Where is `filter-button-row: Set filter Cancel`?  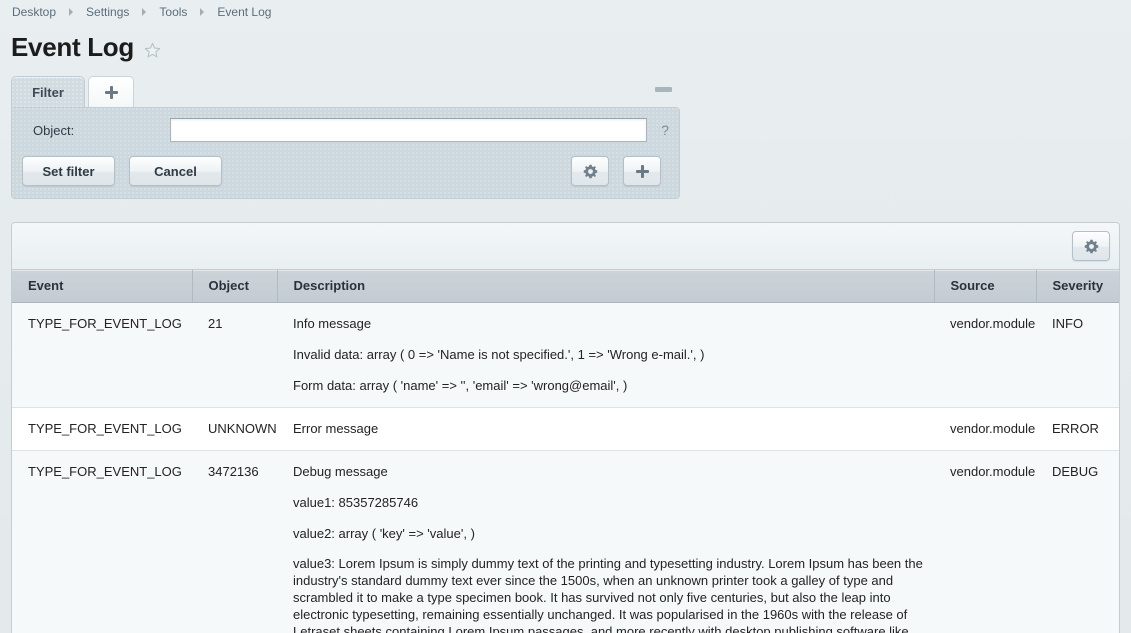 filter-button-row: Set filter Cancel is located at coordinates (345, 171).